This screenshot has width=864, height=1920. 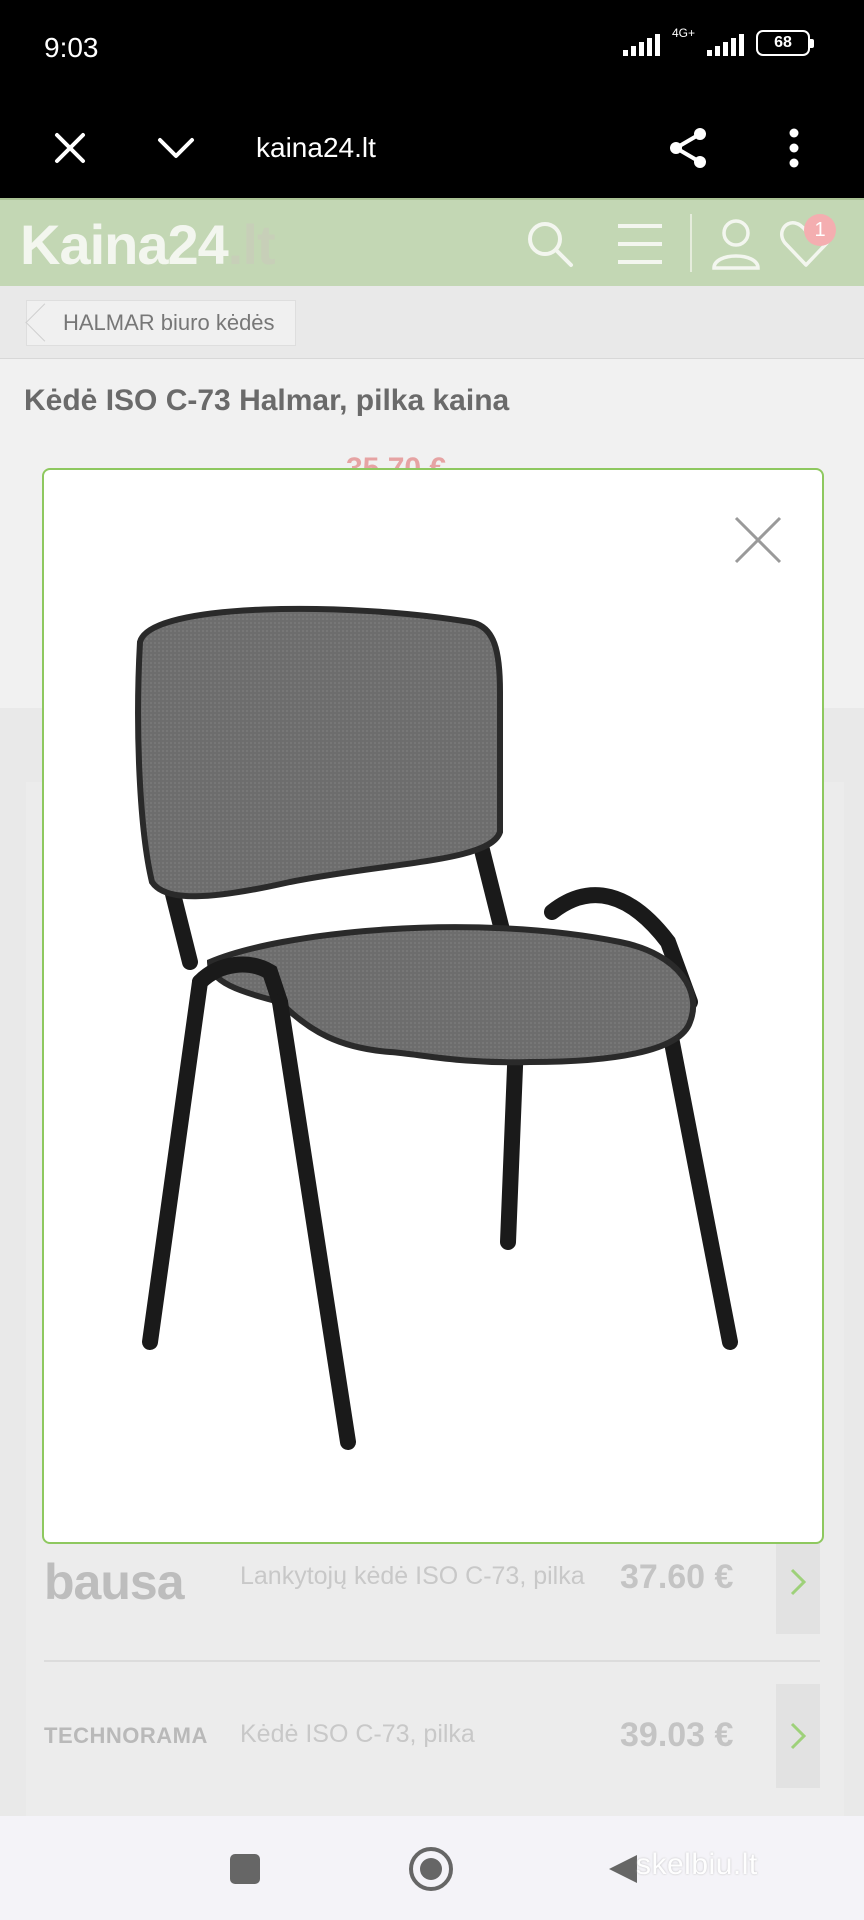 What do you see at coordinates (176, 148) in the screenshot?
I see `chevron-down-icon` at bounding box center [176, 148].